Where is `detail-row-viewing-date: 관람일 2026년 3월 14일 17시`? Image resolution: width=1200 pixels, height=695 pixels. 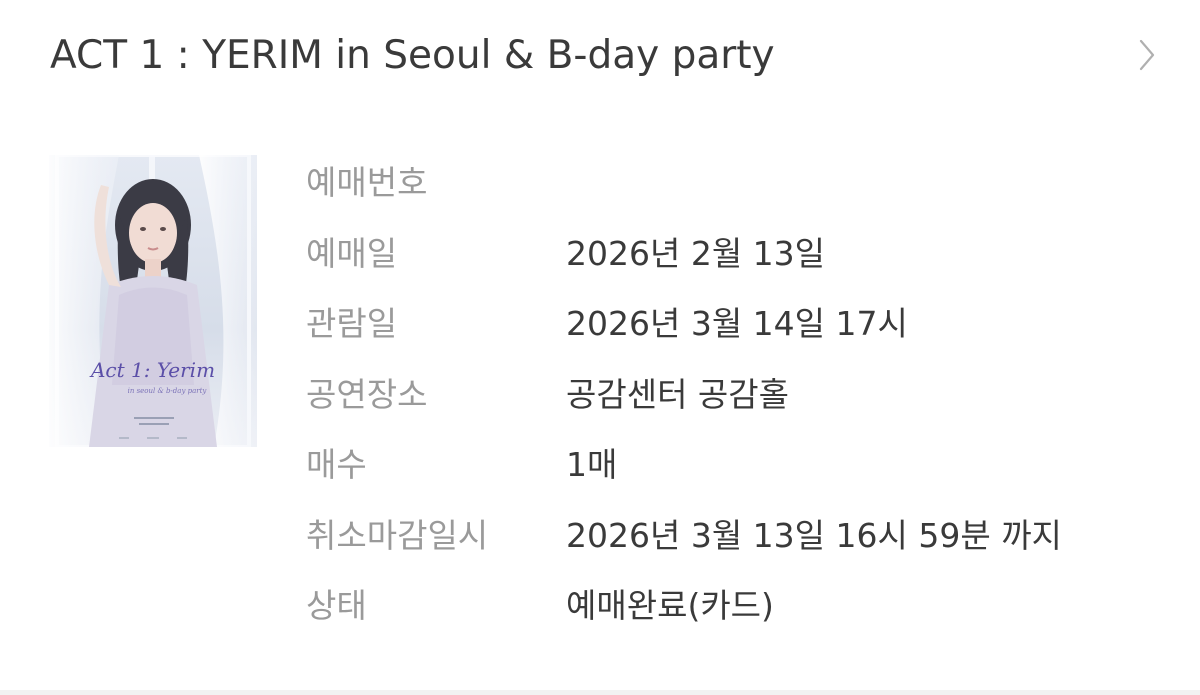
detail-row-viewing-date: 관람일 2026년 3월 14일 17시 is located at coordinates (736, 321).